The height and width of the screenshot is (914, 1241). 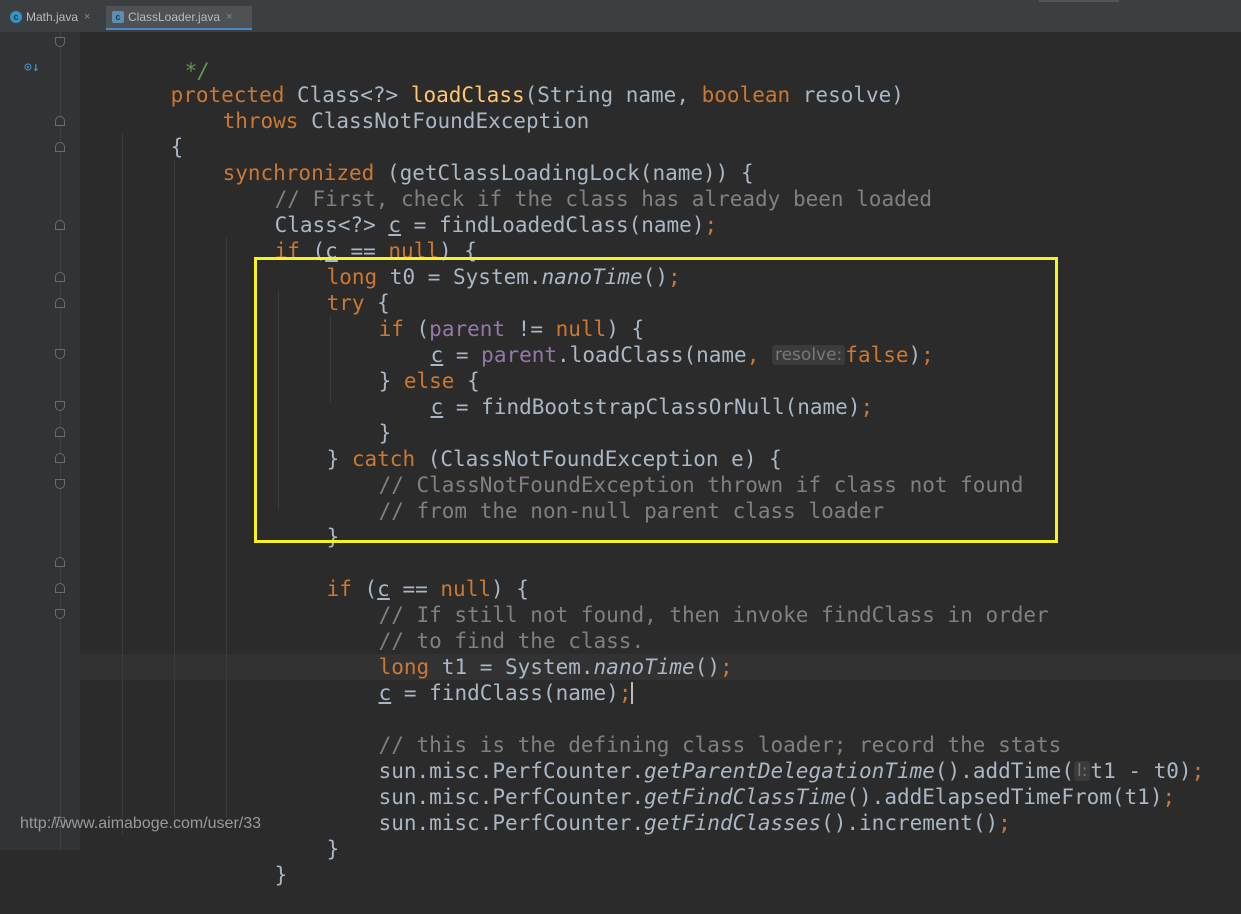 What do you see at coordinates (172, 57) in the screenshot?
I see `code-line: */` at bounding box center [172, 57].